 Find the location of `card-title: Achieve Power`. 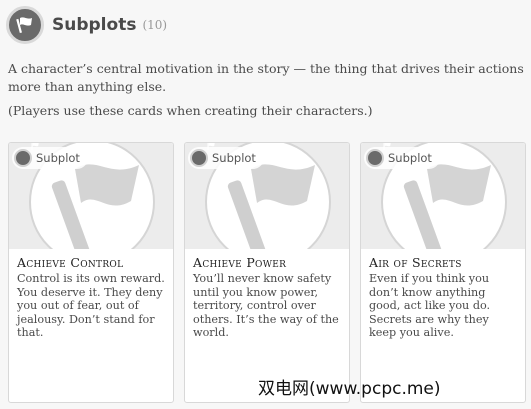

card-title: Achieve Power is located at coordinates (240, 262).